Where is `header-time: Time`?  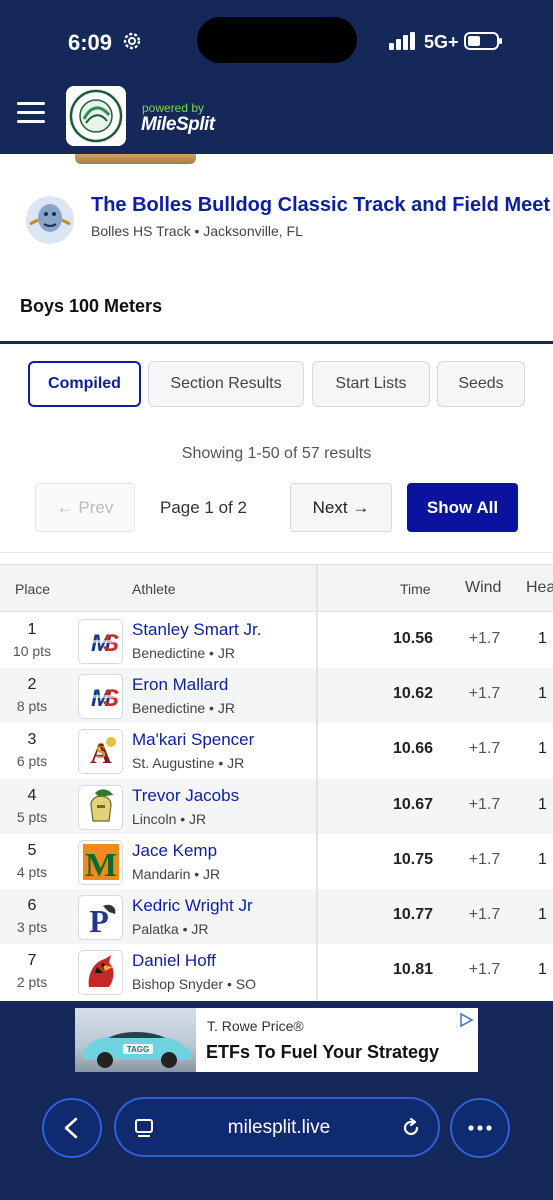 header-time: Time is located at coordinates (415, 589).